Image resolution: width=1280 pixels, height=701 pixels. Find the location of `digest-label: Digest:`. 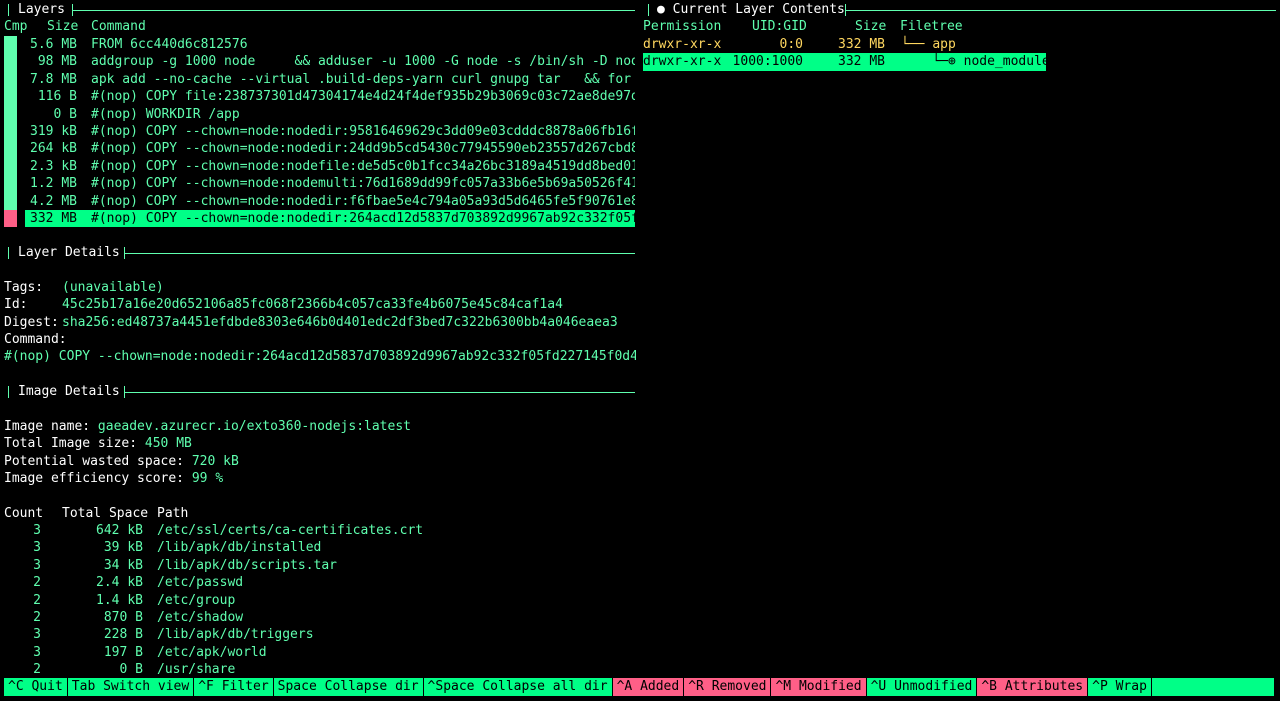

digest-label: Digest: is located at coordinates (31, 322).